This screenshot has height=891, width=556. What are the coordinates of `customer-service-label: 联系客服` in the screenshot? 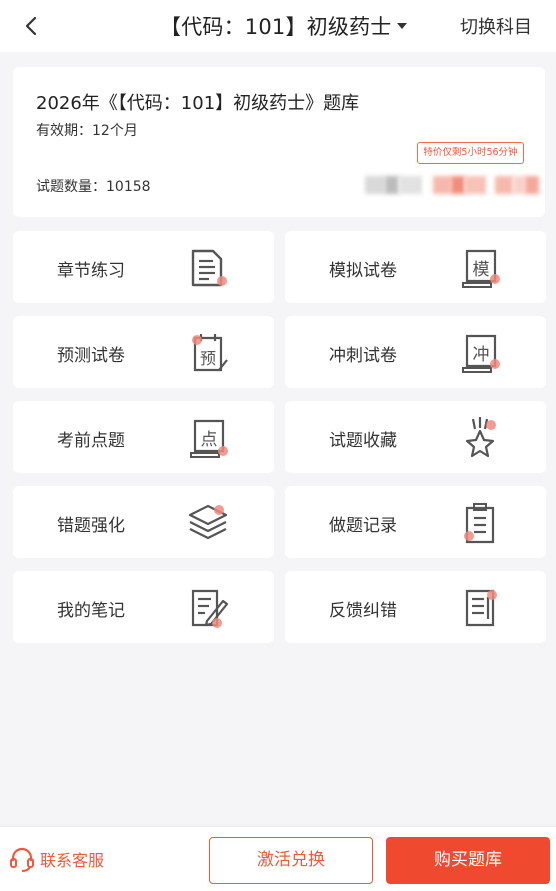 It's located at (72, 860).